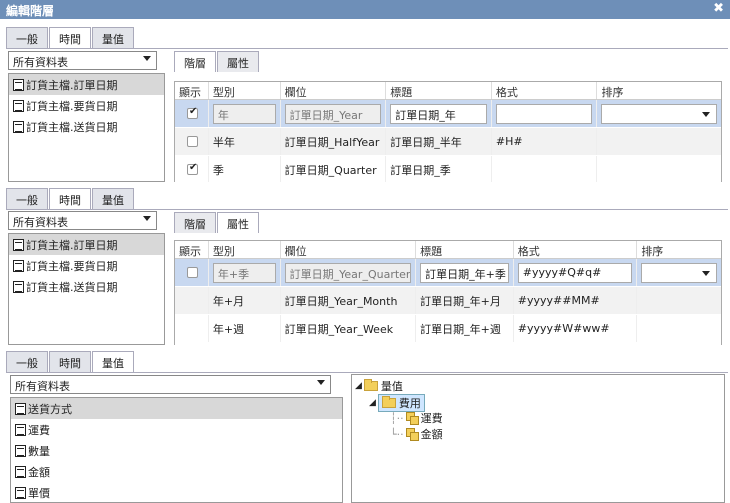 Image resolution: width=730 pixels, height=503 pixels. I want to click on measure-tree: ◢ 量值 ◢ 費用 ┆·· 運費 └·· 金額, so click(538, 438).